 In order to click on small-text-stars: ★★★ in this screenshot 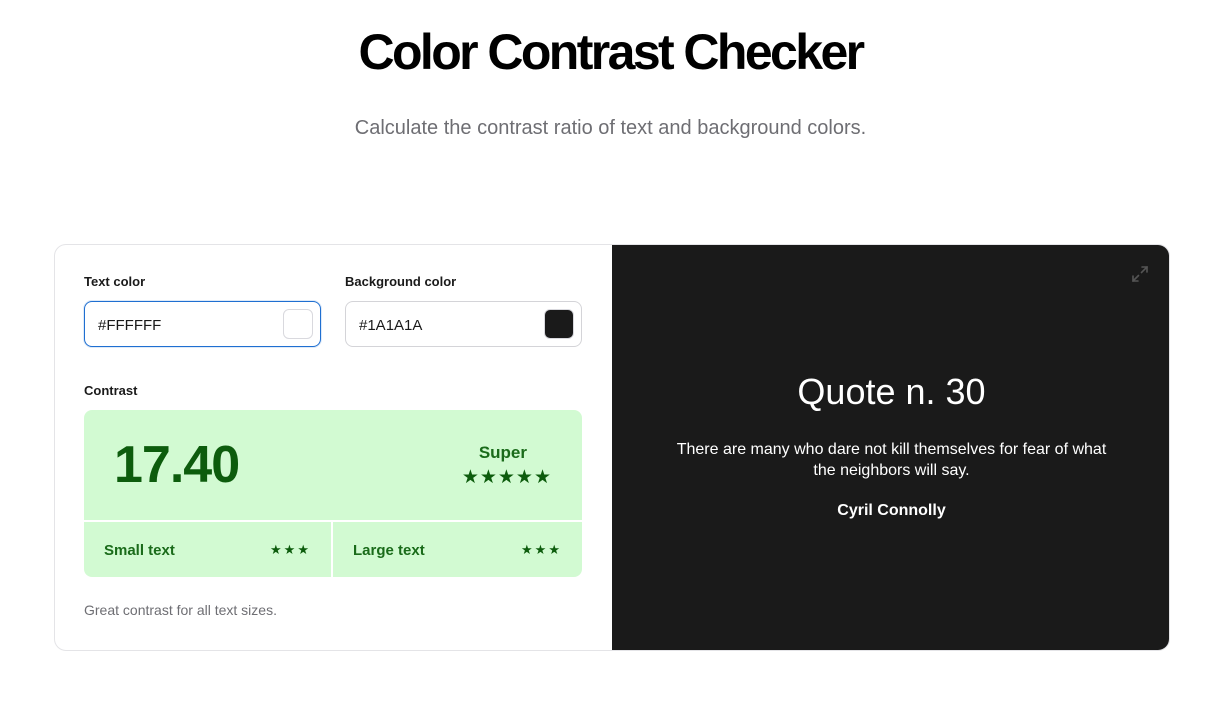, I will do `click(290, 549)`.